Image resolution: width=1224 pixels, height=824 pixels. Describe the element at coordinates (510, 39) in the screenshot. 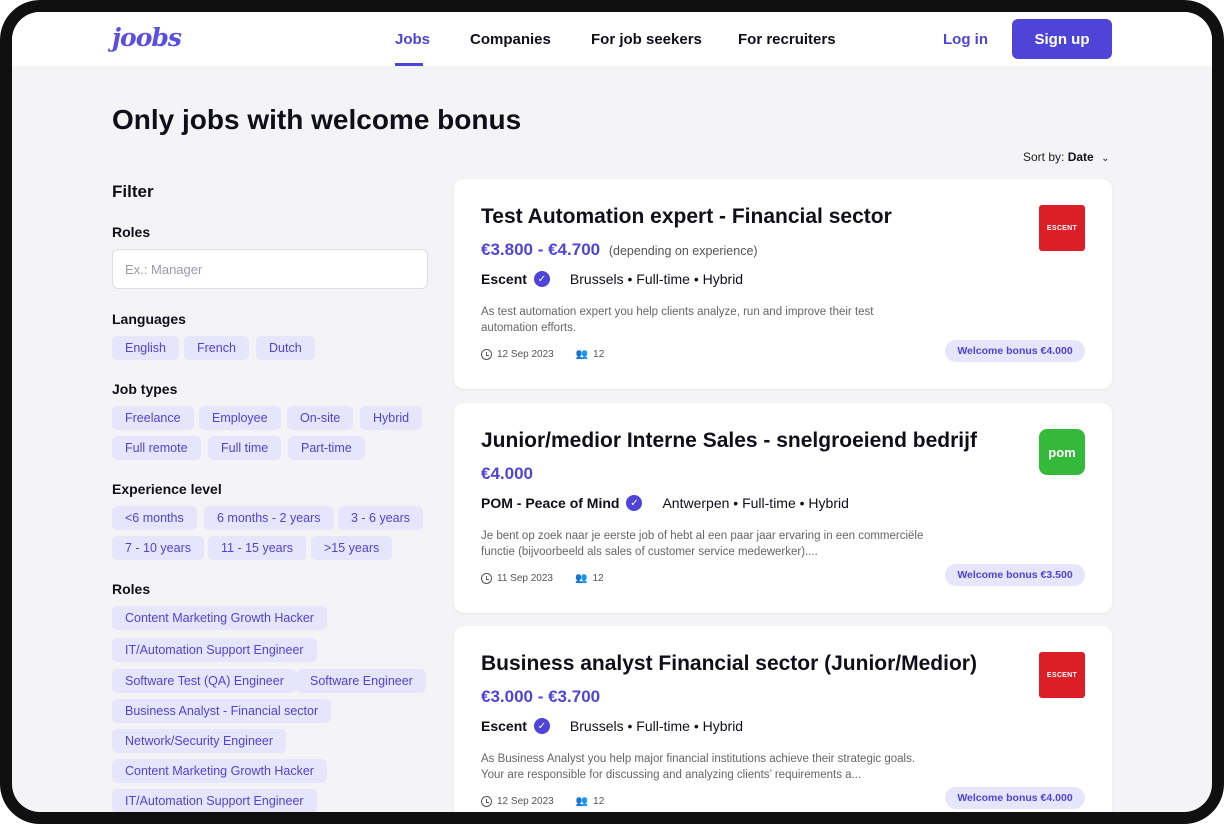

I see `nav-companies: Companies` at that location.